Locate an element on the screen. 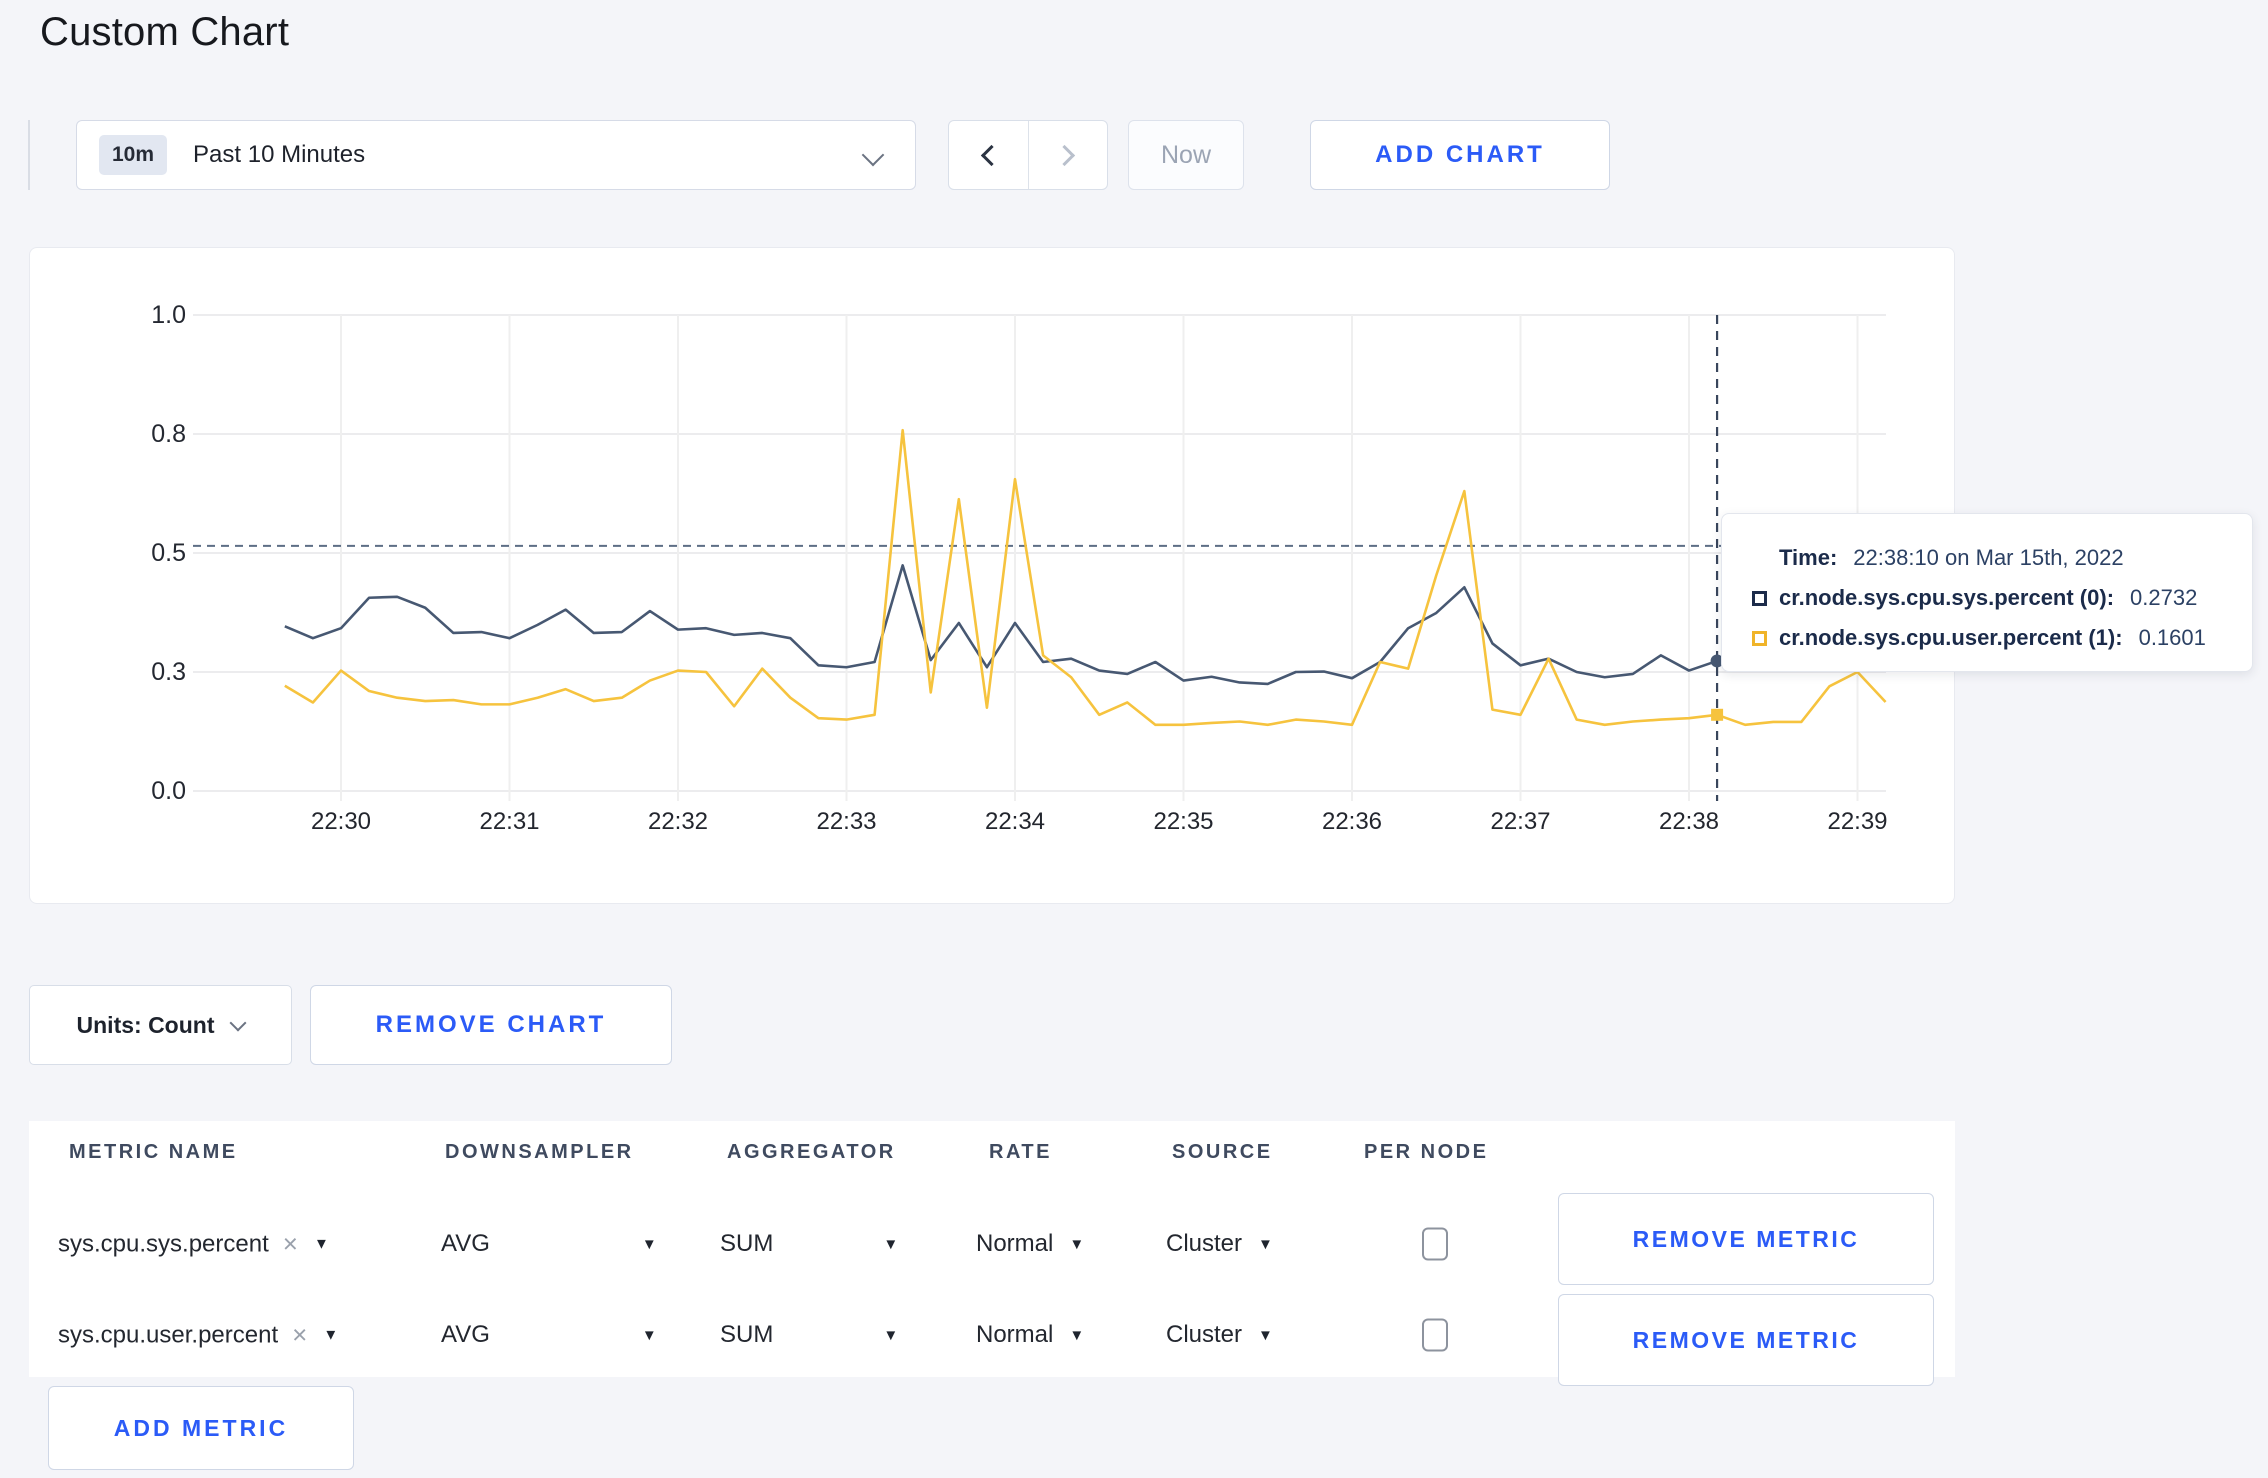 The height and width of the screenshot is (1478, 2268). svg-text: 22:31 is located at coordinates (509, 821).